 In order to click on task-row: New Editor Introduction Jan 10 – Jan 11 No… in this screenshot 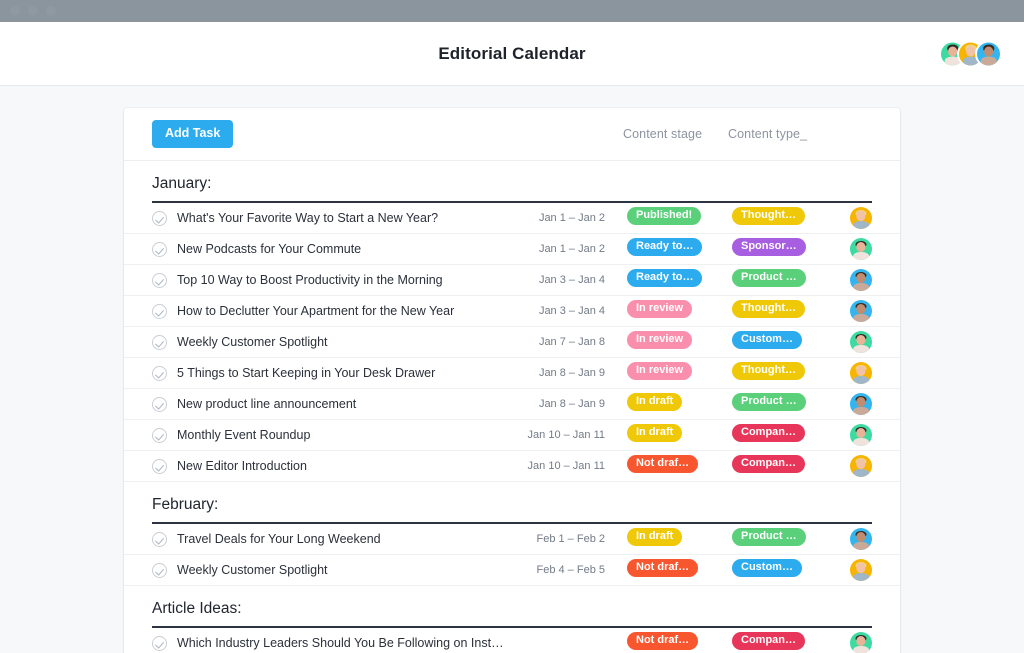, I will do `click(512, 466)`.